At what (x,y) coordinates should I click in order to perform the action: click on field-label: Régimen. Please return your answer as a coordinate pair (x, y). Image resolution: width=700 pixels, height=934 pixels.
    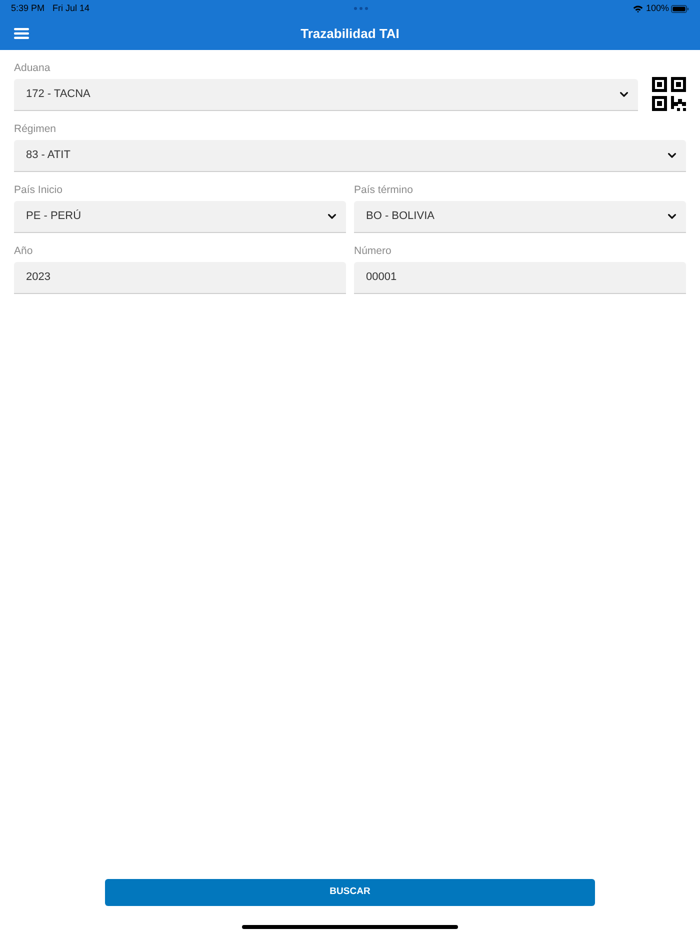
    Looking at the image, I should click on (36, 129).